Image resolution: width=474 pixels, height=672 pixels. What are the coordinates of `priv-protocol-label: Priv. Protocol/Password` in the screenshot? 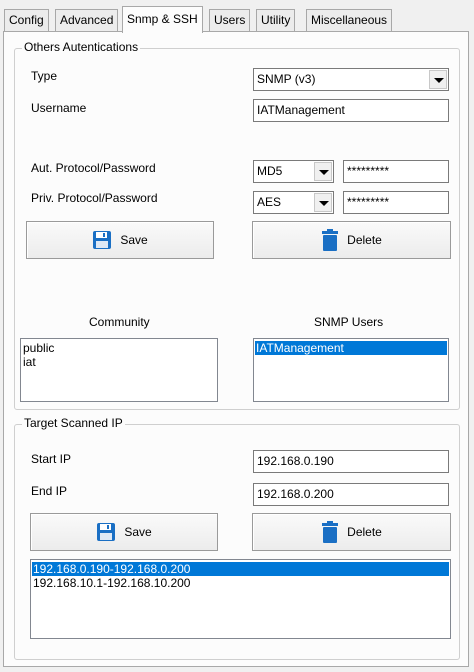 It's located at (94, 198).